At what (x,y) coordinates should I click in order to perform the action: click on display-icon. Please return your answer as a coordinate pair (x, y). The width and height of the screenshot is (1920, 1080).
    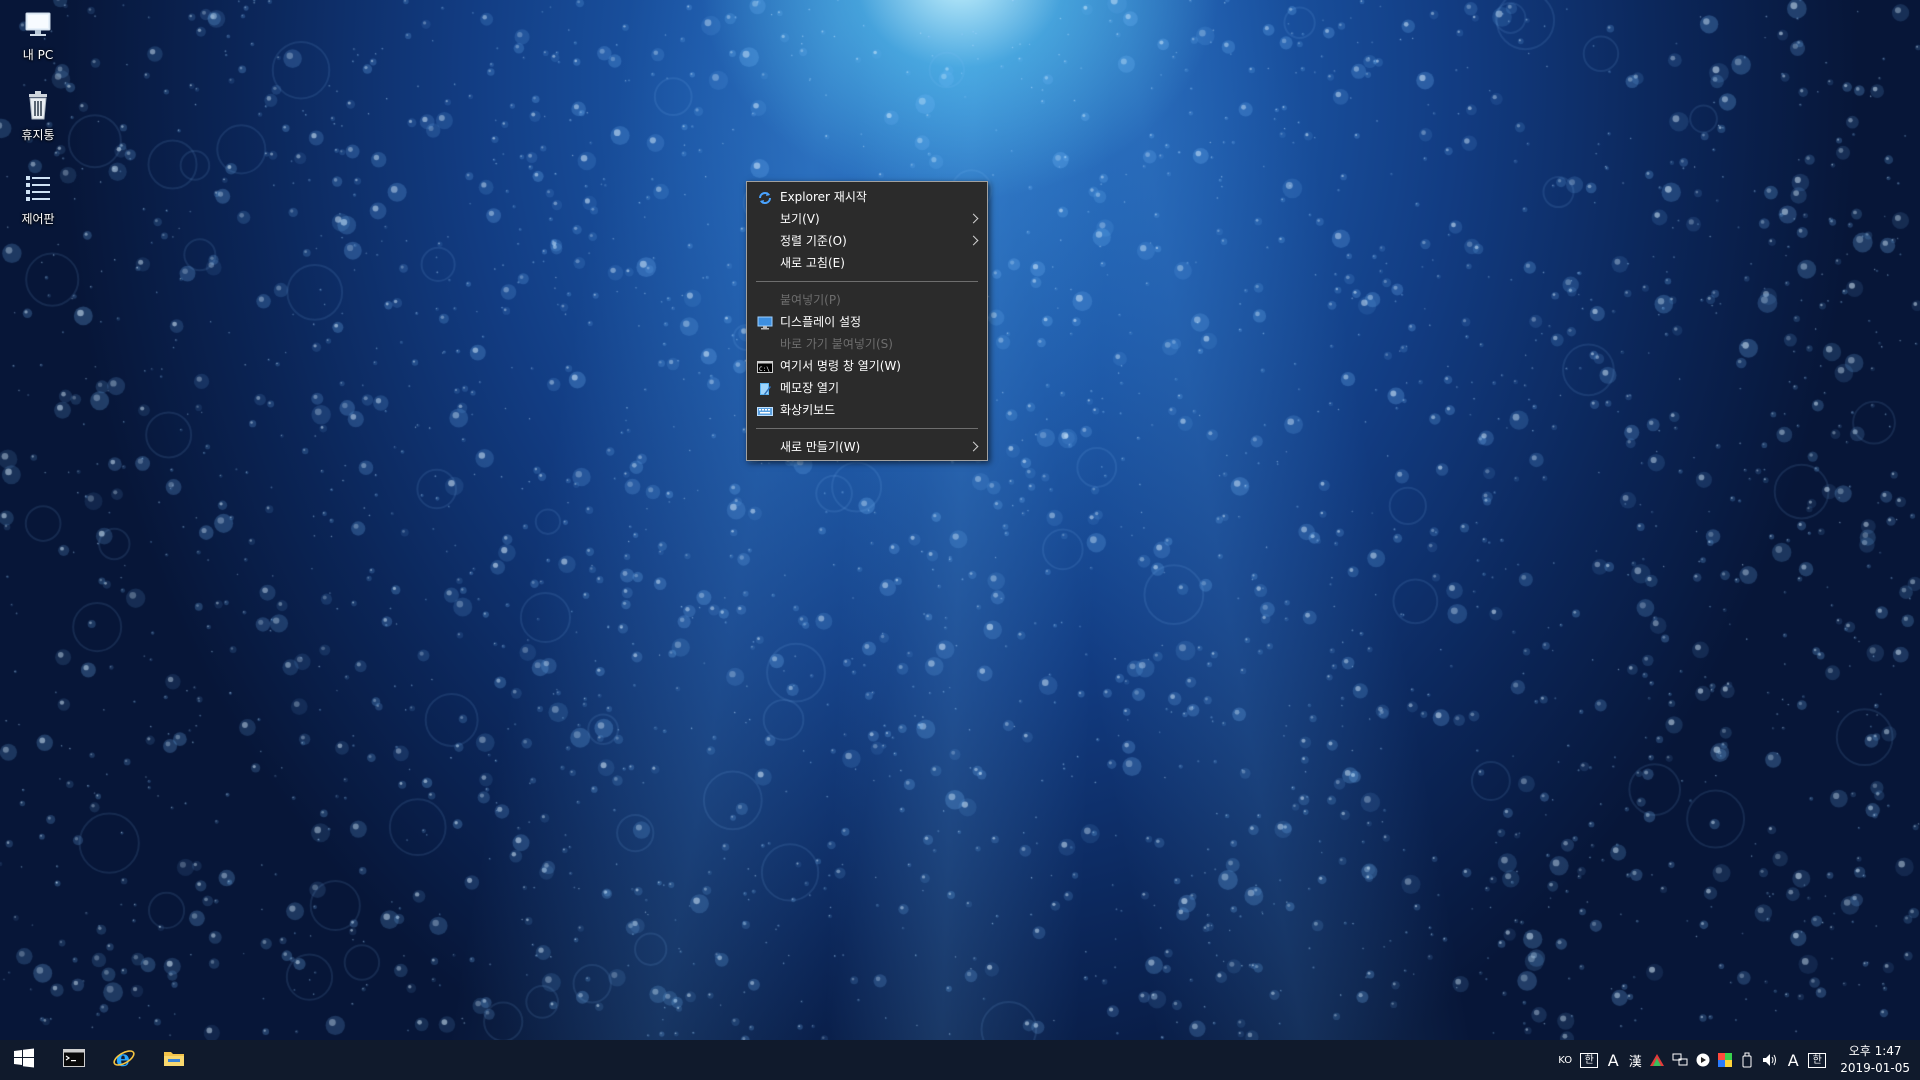
    Looking at the image, I should click on (765, 322).